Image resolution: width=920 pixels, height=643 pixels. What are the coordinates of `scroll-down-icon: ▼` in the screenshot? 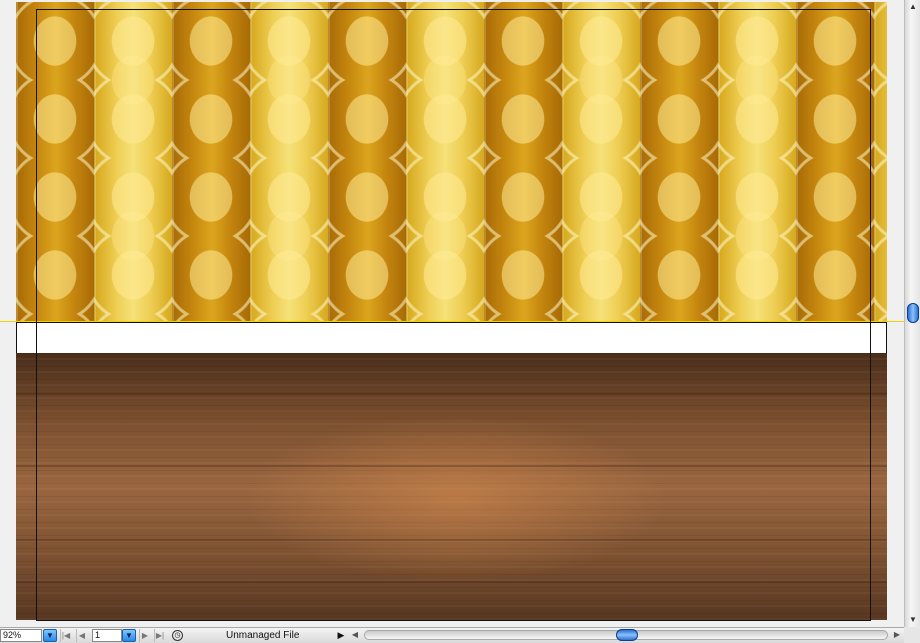 It's located at (912, 620).